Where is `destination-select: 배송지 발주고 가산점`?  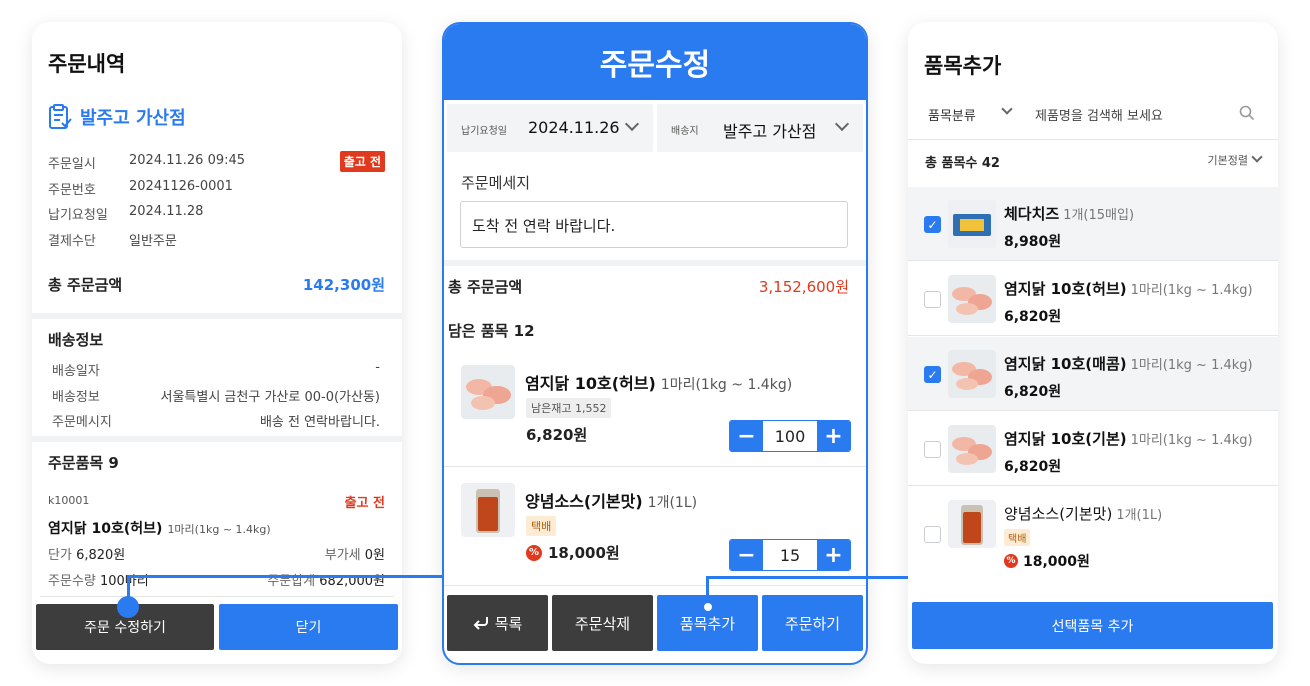 destination-select: 배송지 발주고 가산점 is located at coordinates (760, 128).